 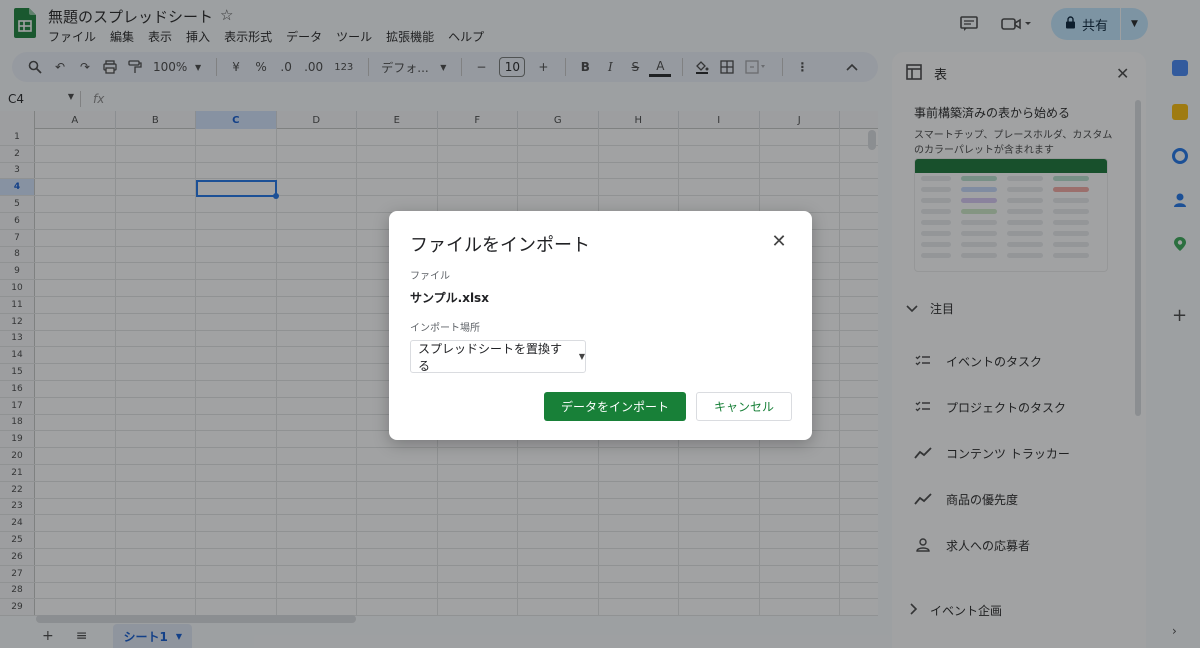 What do you see at coordinates (779, 241) in the screenshot?
I see `close-icon: ✕` at bounding box center [779, 241].